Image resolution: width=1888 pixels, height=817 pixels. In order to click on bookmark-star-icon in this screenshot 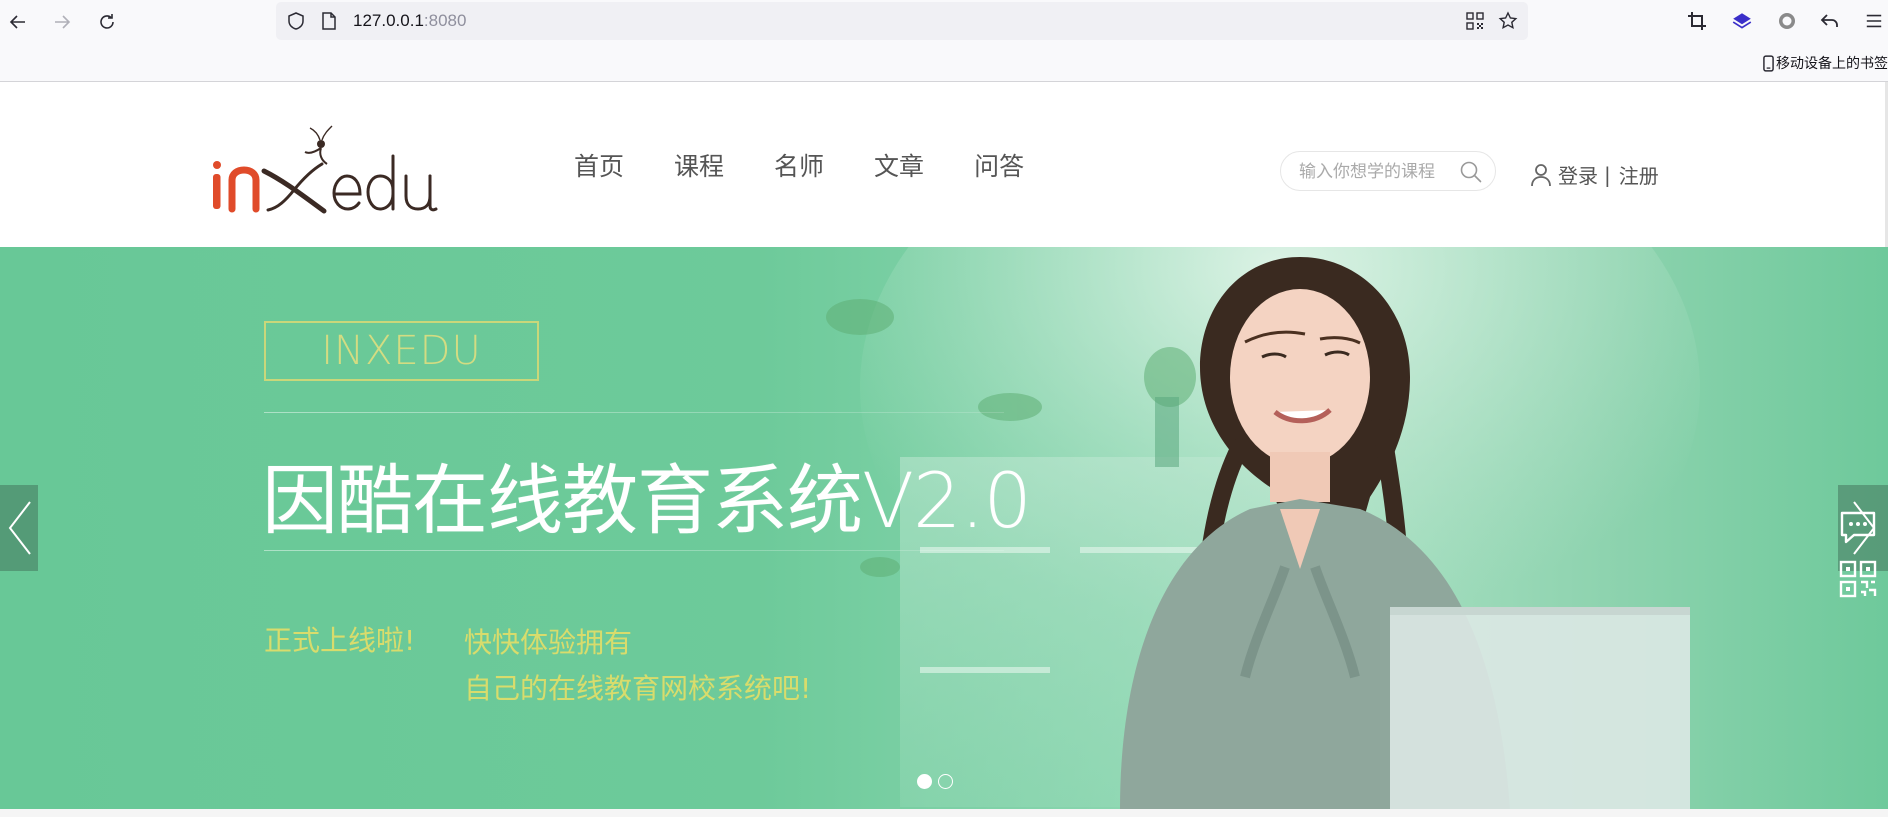, I will do `click(1508, 21)`.